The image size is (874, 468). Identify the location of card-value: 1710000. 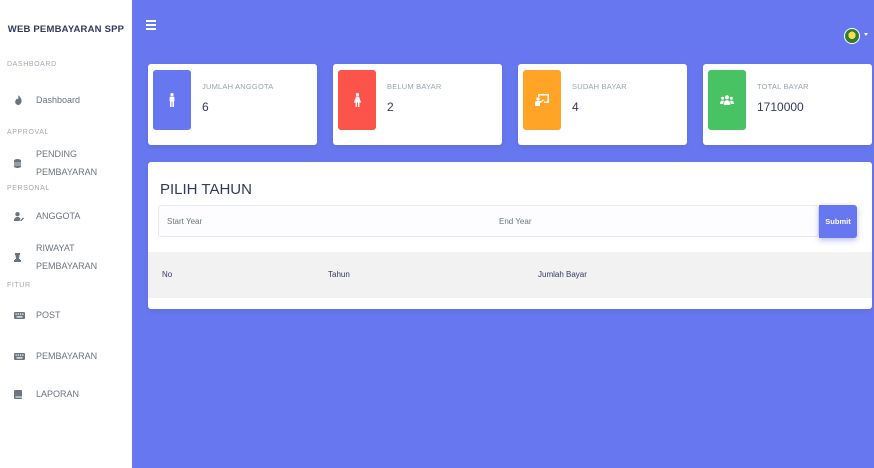
(780, 107).